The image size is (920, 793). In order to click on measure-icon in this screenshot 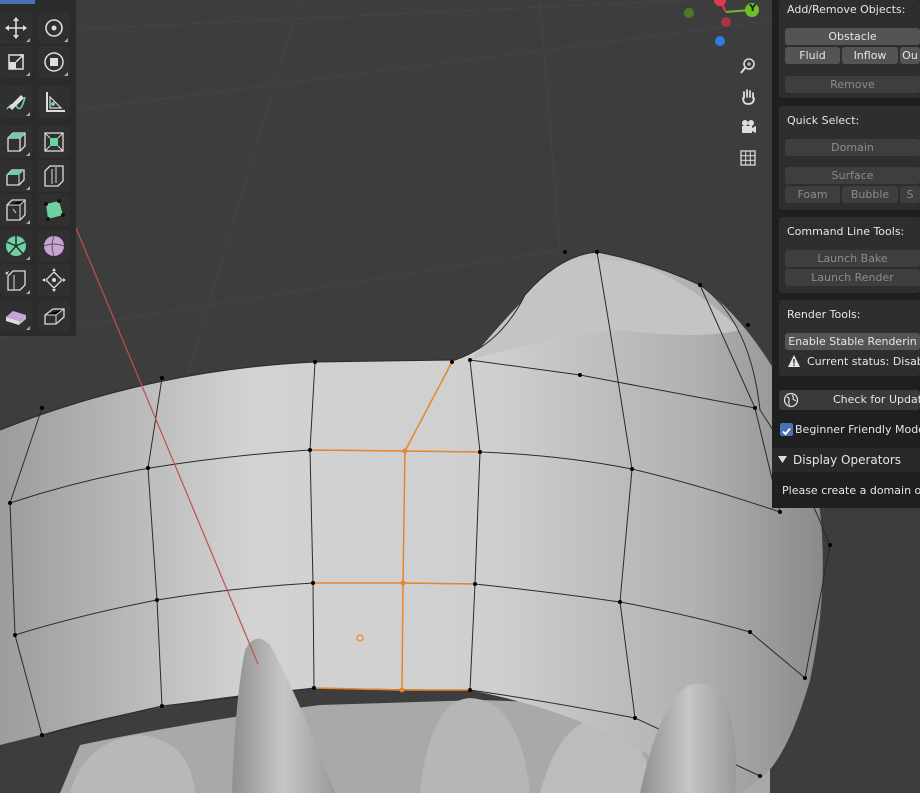, I will do `click(55, 102)`.